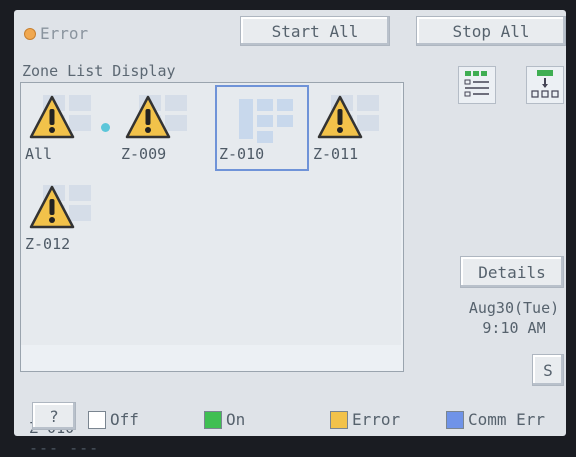 This screenshot has height=457, width=576. What do you see at coordinates (376, 419) in the screenshot?
I see `legend-label: Error` at bounding box center [376, 419].